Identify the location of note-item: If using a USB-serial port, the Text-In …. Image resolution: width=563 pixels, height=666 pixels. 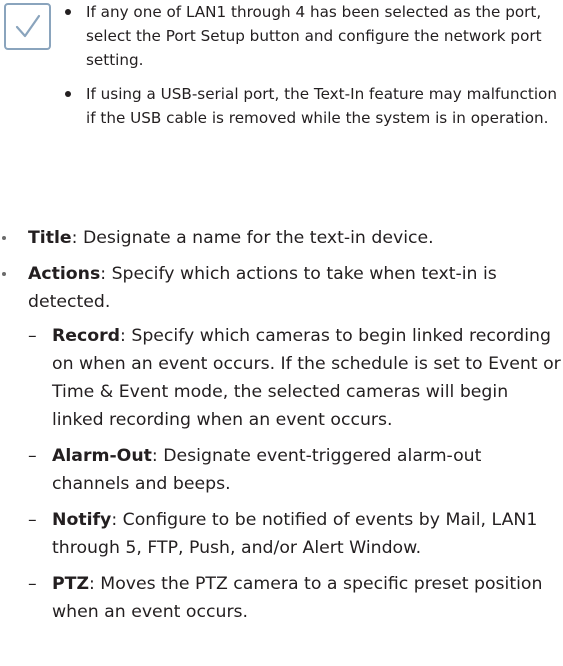
(313, 106).